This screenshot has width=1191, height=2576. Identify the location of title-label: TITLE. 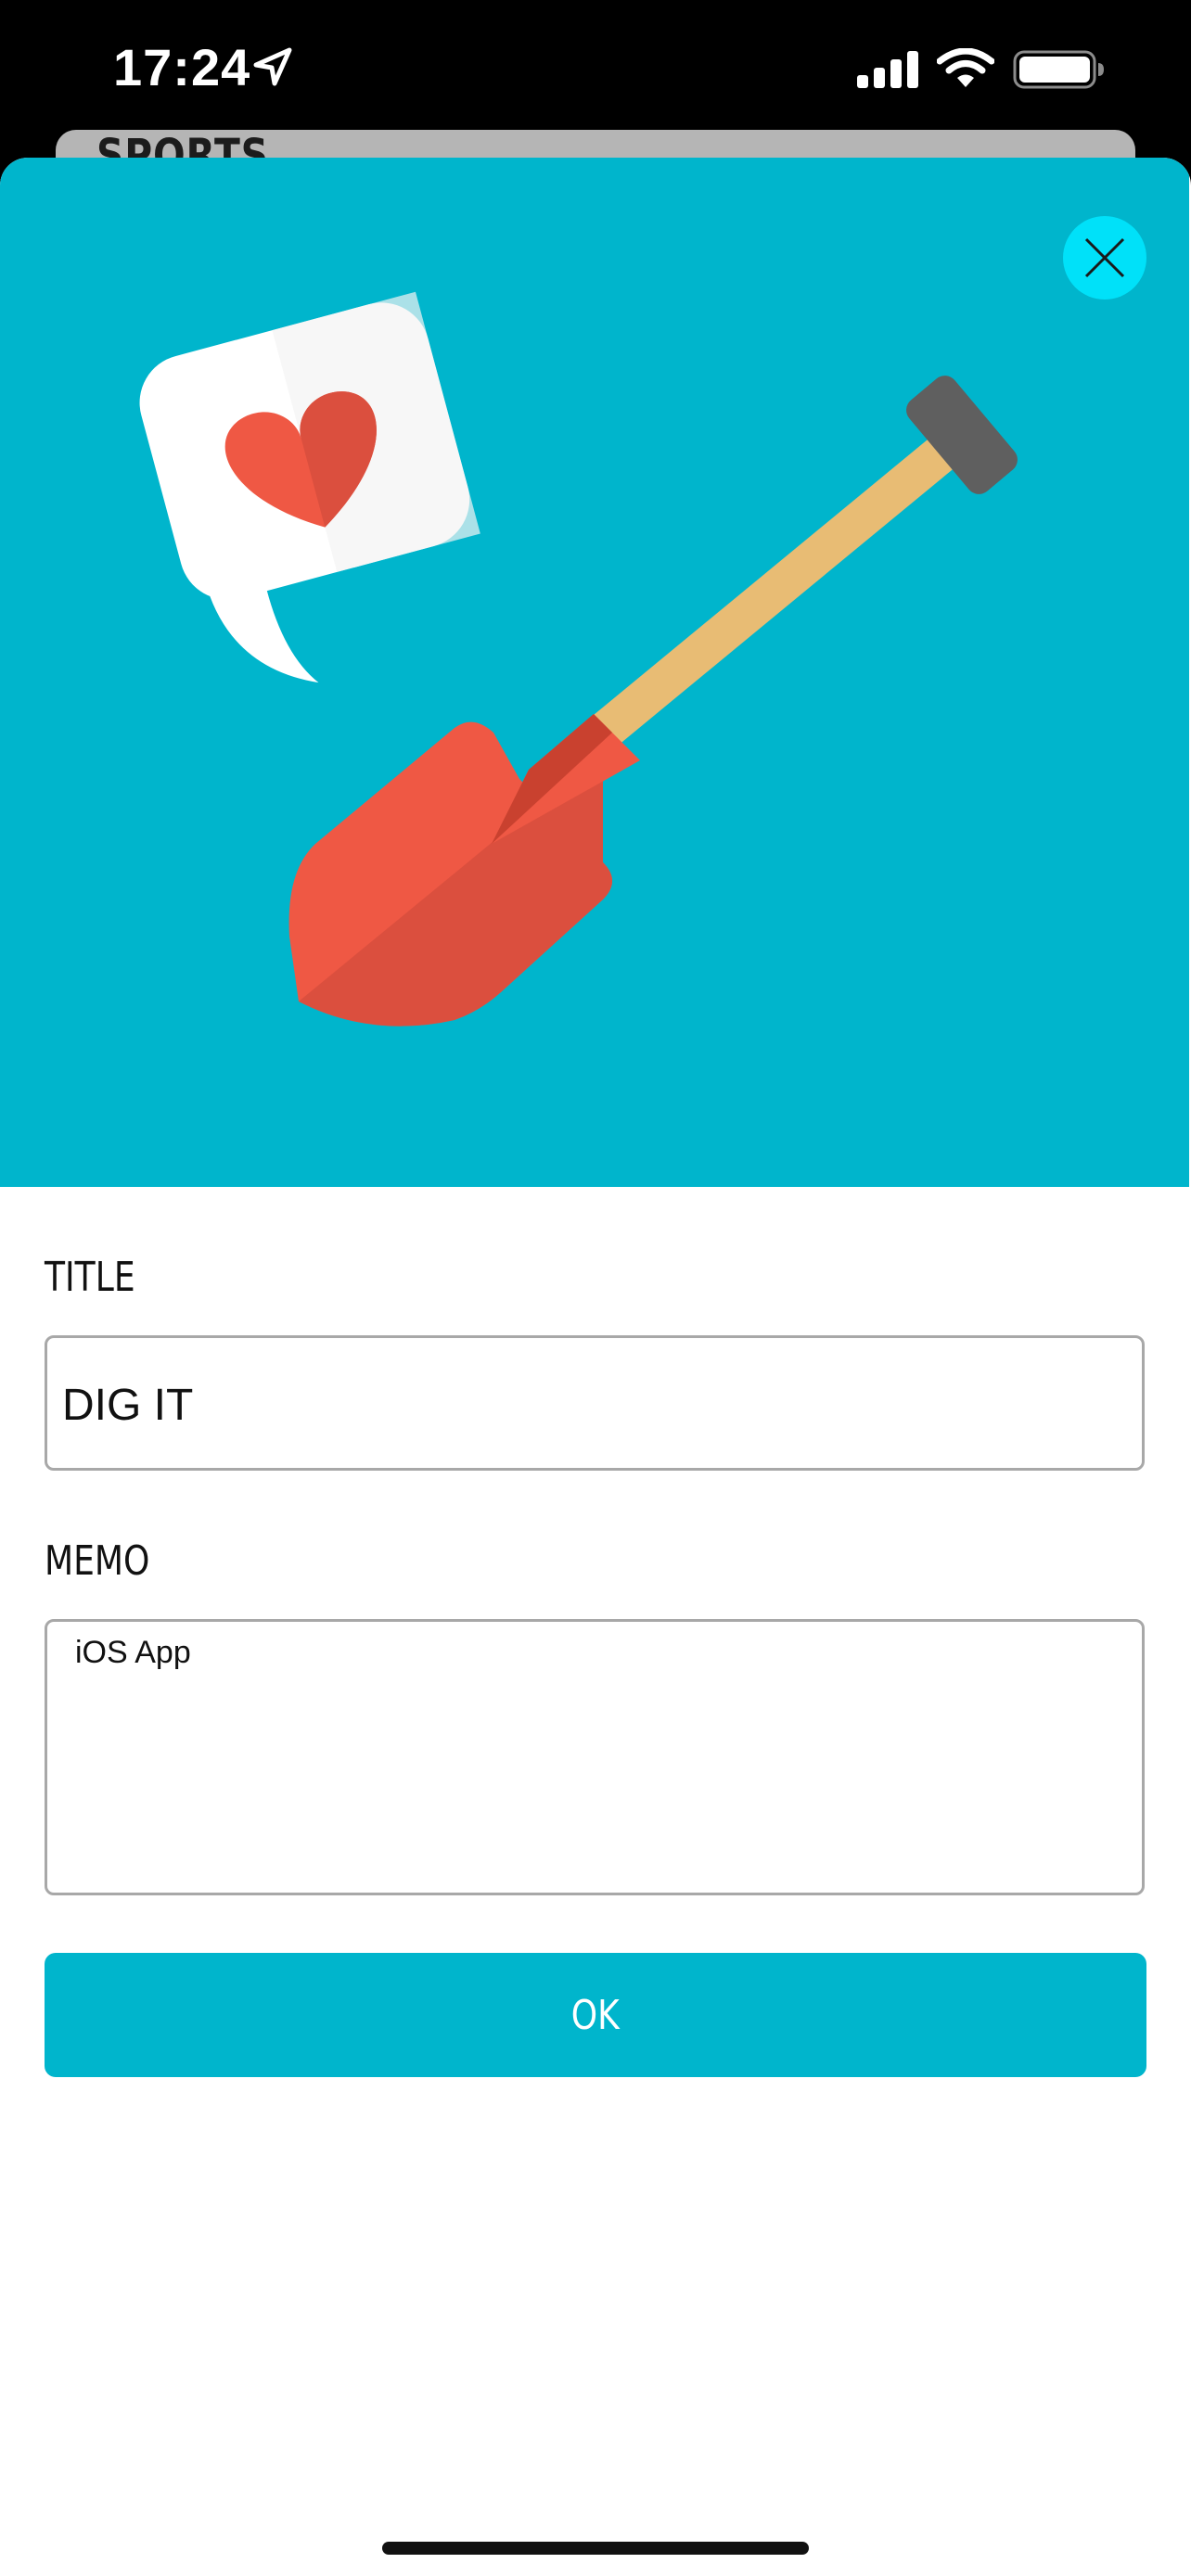
(90, 1277).